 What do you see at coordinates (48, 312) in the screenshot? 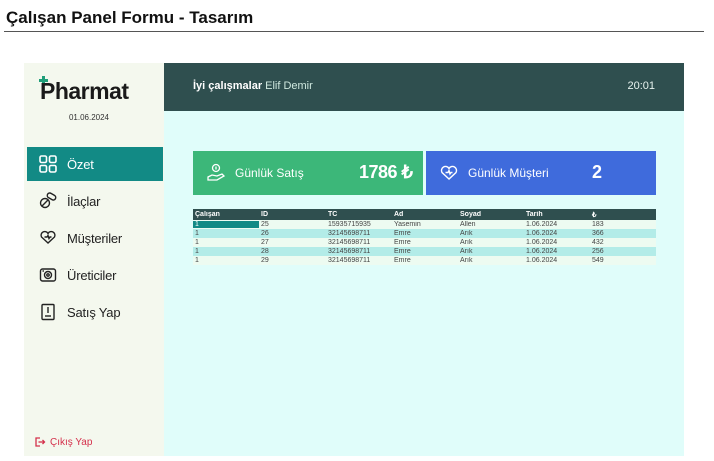
I see `receipt-icon` at bounding box center [48, 312].